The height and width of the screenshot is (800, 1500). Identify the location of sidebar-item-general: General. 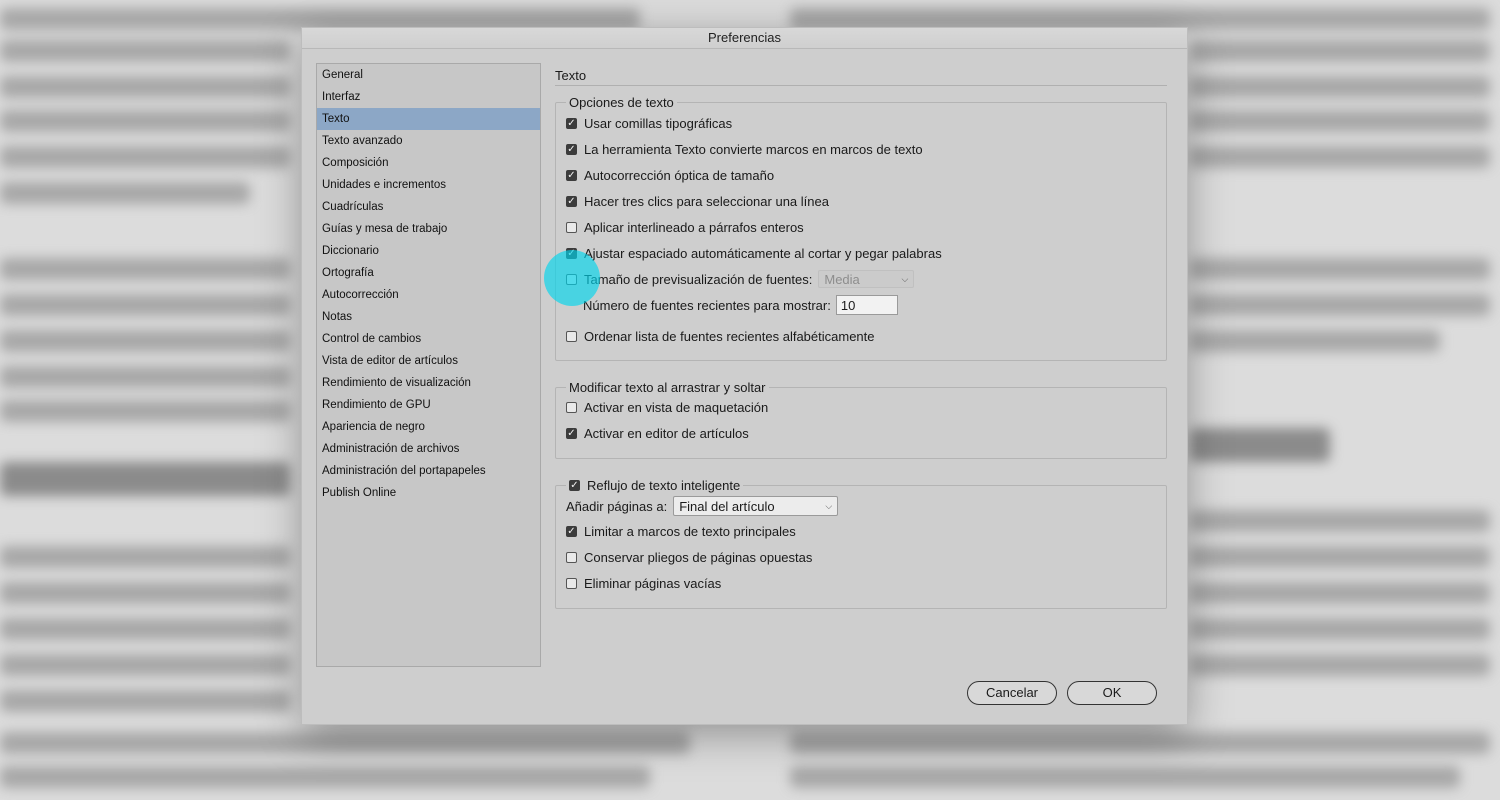
(428, 75).